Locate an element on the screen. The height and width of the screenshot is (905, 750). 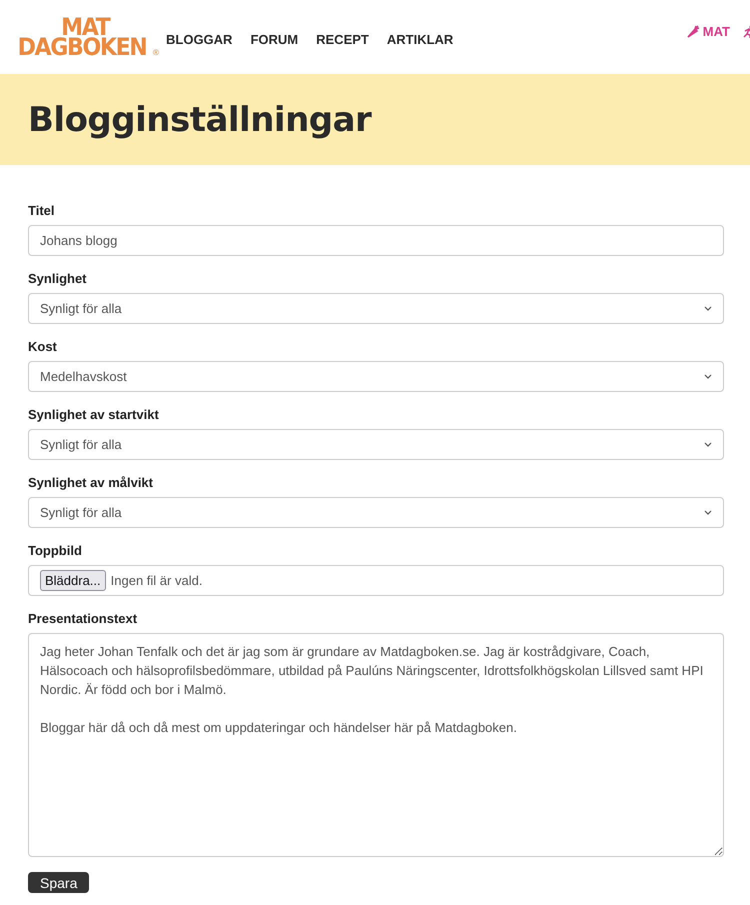
field-label: Synlighet av målvikt is located at coordinates (91, 482).